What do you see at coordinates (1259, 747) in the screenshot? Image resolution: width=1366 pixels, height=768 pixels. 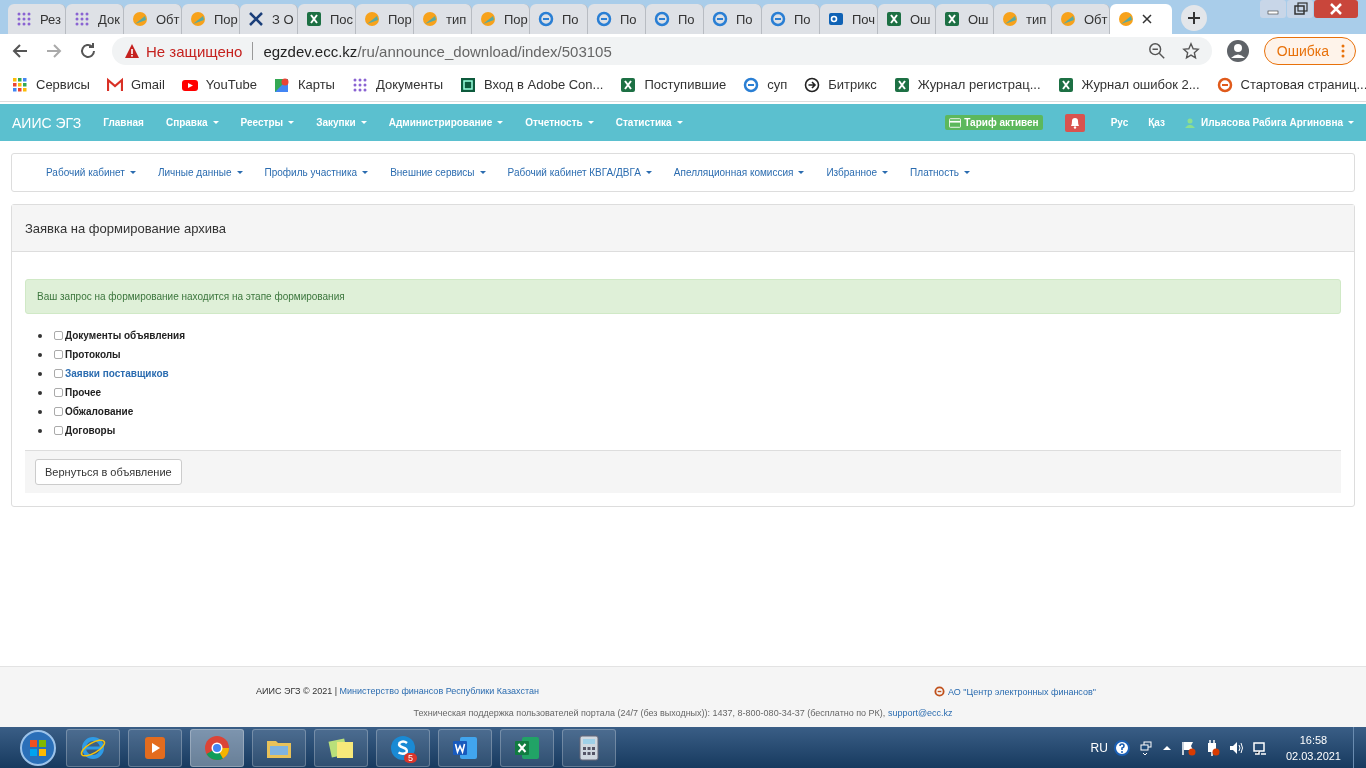 I see `network-icon` at bounding box center [1259, 747].